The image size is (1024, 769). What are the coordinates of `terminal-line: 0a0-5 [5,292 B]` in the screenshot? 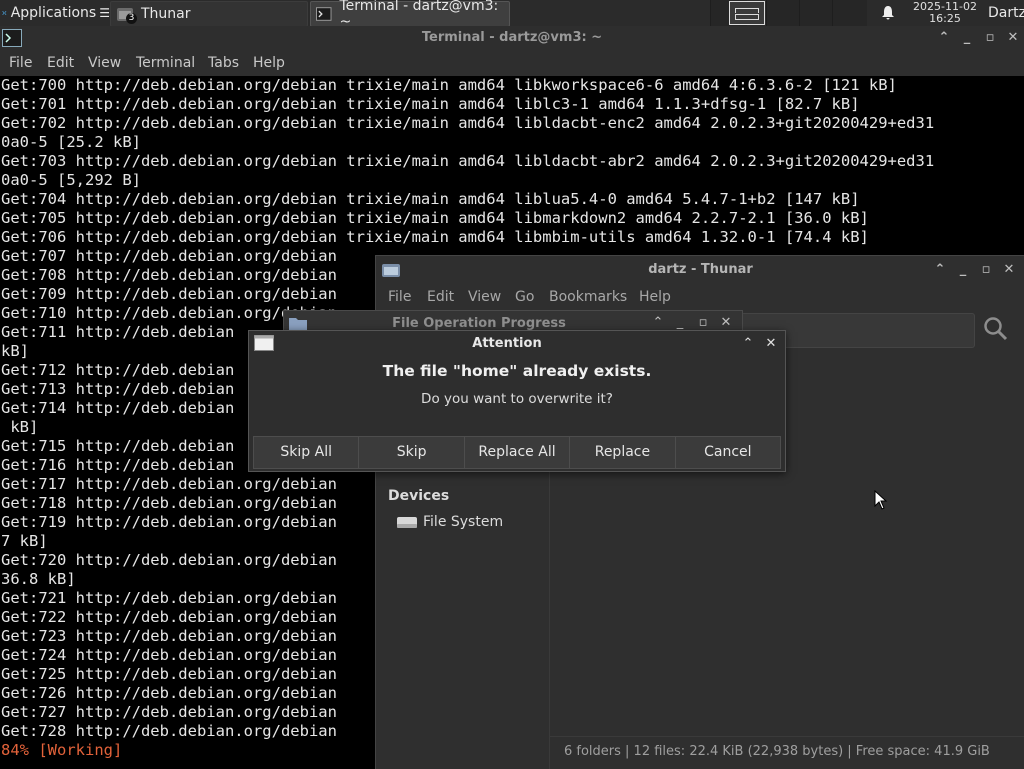 It's located at (71, 180).